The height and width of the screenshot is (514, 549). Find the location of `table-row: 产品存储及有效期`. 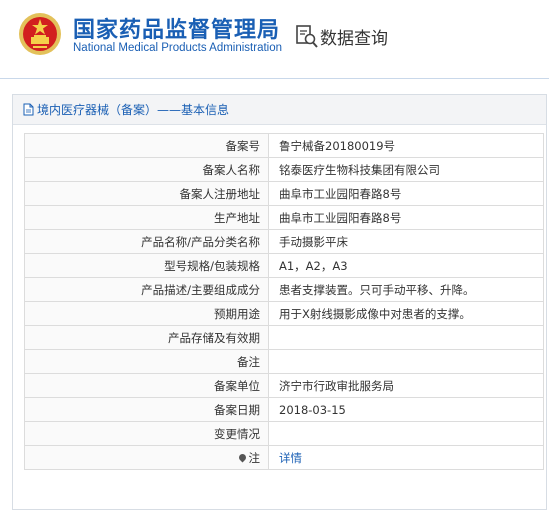

table-row: 产品存储及有效期 is located at coordinates (284, 337).